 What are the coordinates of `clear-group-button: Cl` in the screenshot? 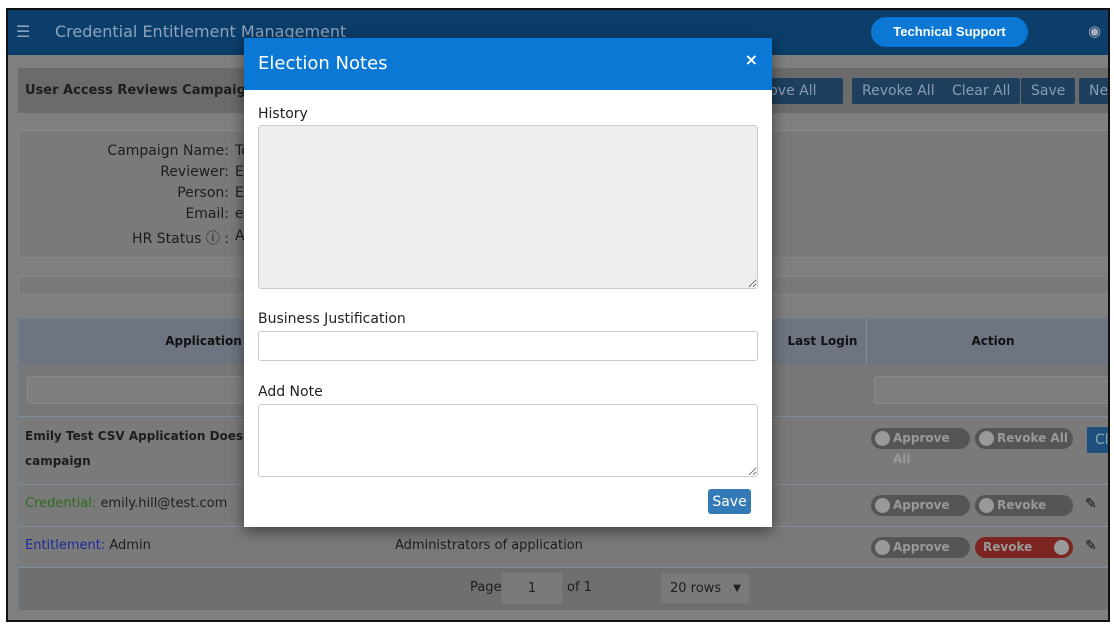 It's located at (1097, 440).